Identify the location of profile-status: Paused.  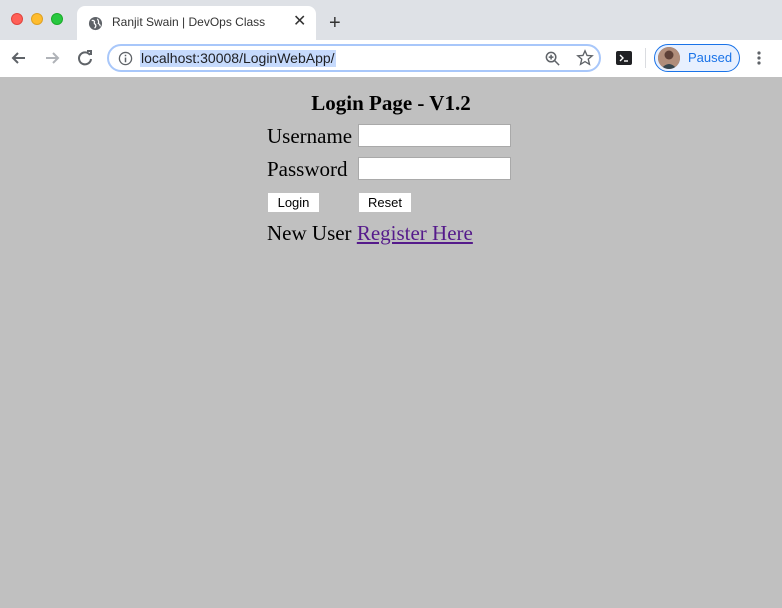
(710, 57).